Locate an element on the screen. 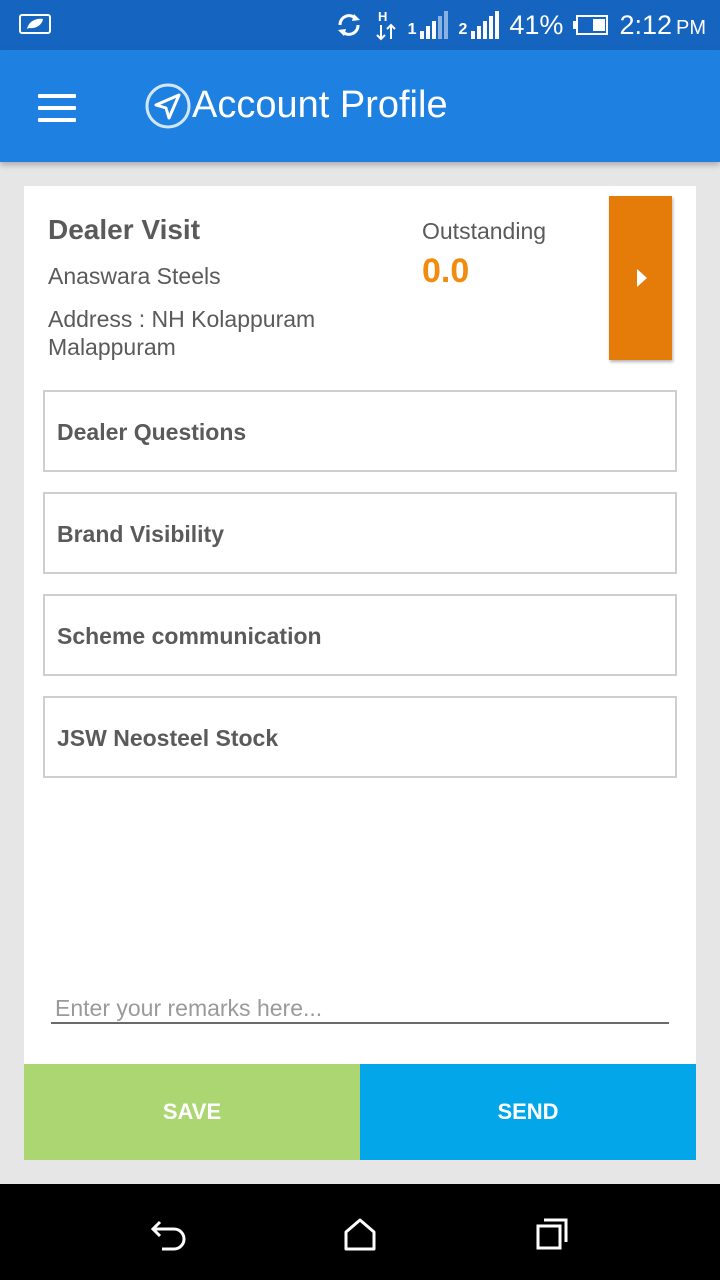 The height and width of the screenshot is (1280, 720). status-bar: H 1 2 41% 2:12 PM is located at coordinates (360, 25).